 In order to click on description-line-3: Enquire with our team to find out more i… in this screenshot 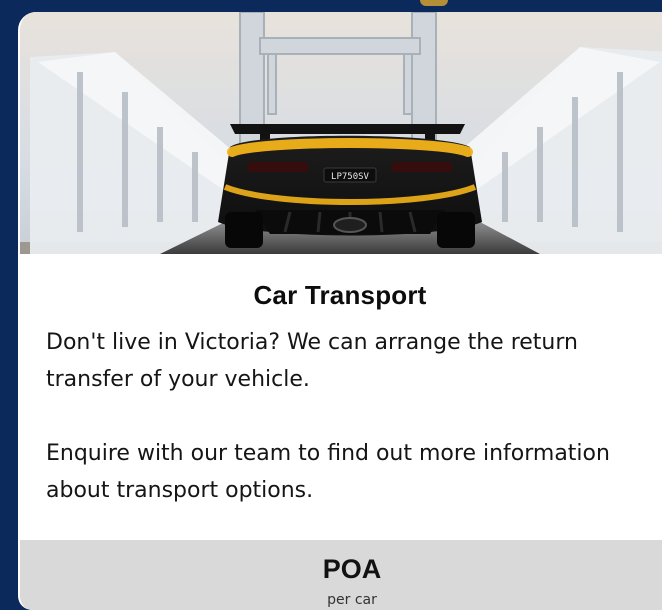, I will do `click(328, 453)`.